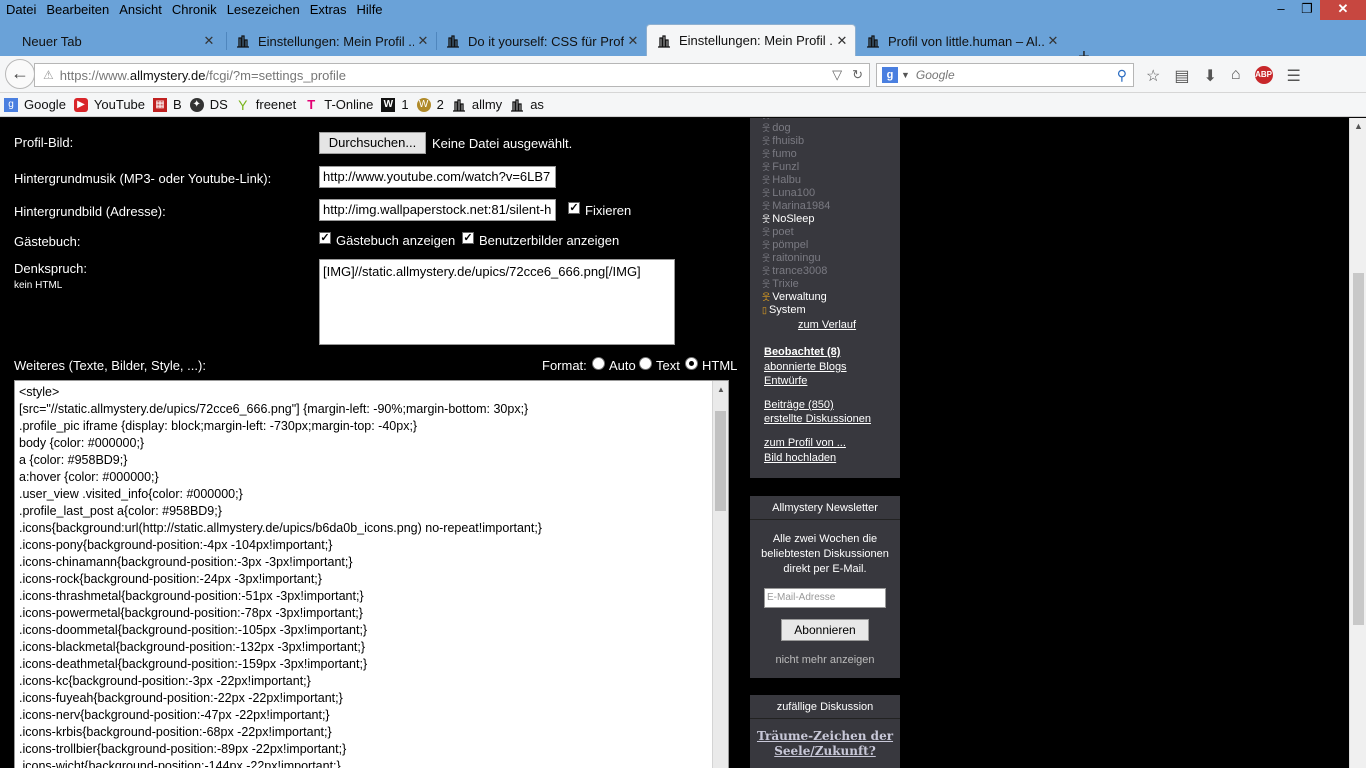 The height and width of the screenshot is (768, 1366). I want to click on bookmark-label: allmy, so click(487, 104).